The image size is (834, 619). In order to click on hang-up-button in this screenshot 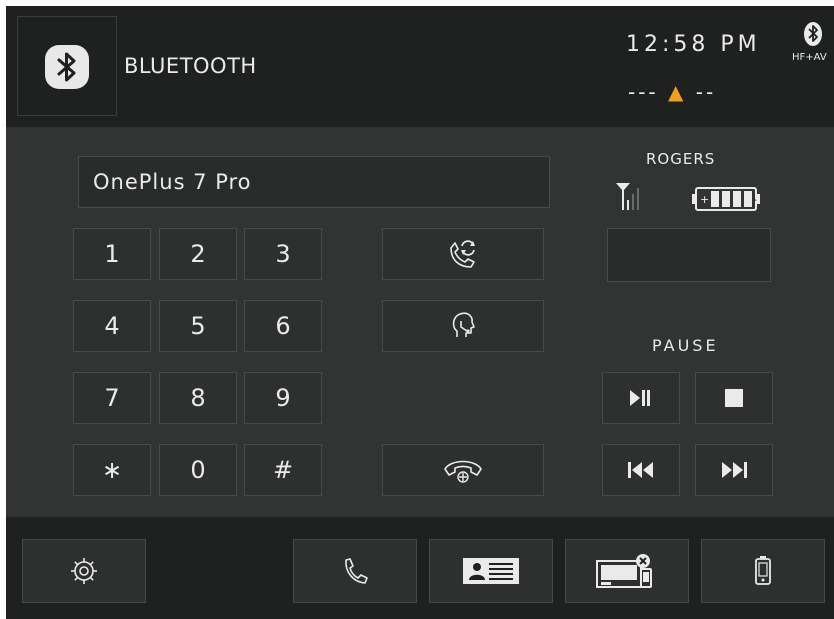, I will do `click(463, 470)`.